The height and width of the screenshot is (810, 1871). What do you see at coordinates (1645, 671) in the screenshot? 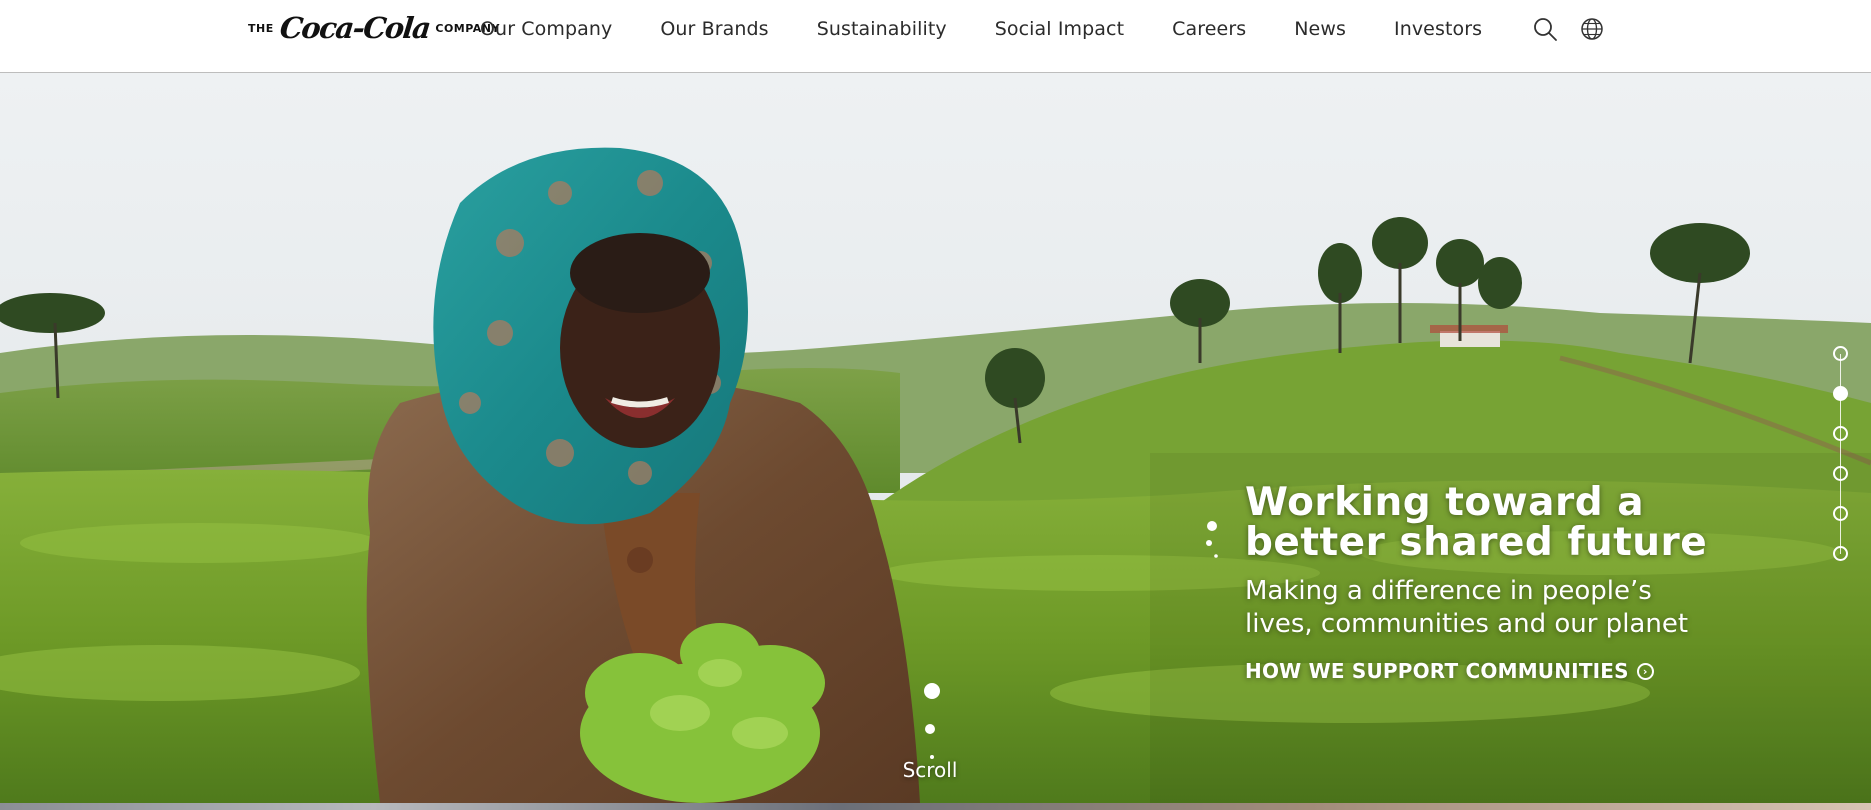
I see `chevron-right-circle-icon: ›` at bounding box center [1645, 671].